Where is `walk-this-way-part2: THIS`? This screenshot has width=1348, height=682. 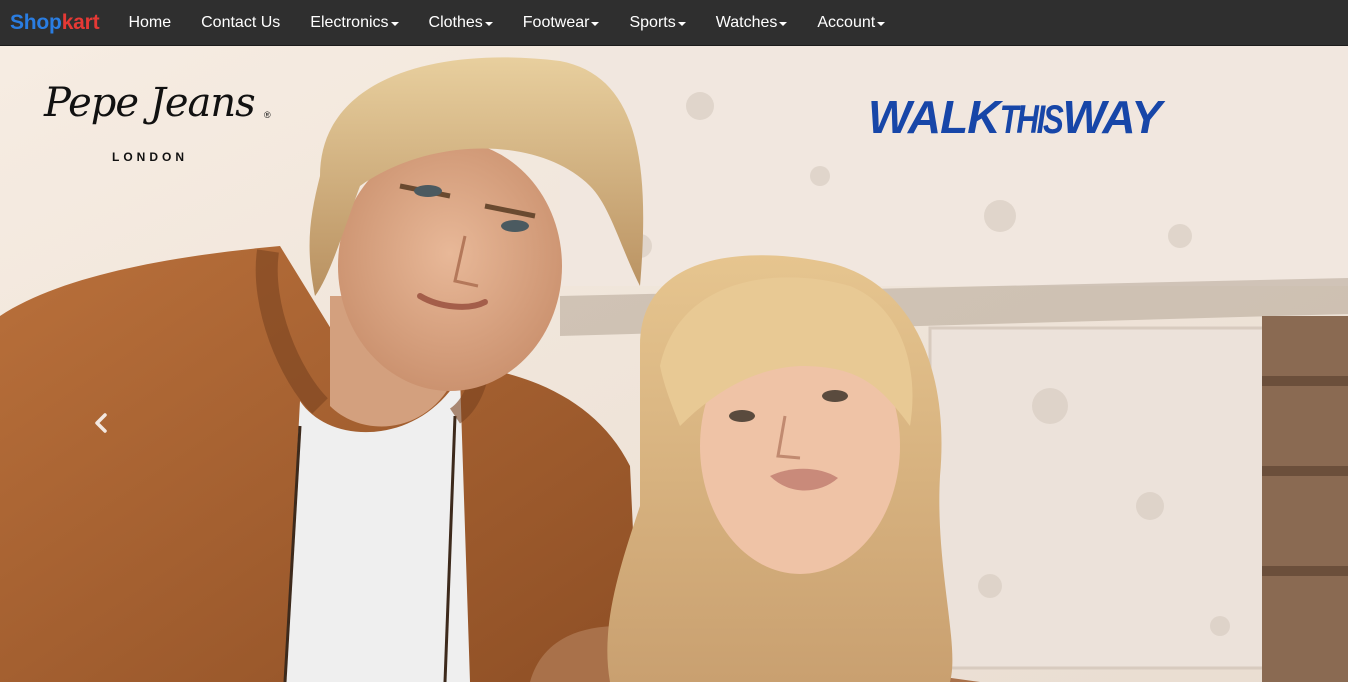 walk-this-way-part2: THIS is located at coordinates (1032, 120).